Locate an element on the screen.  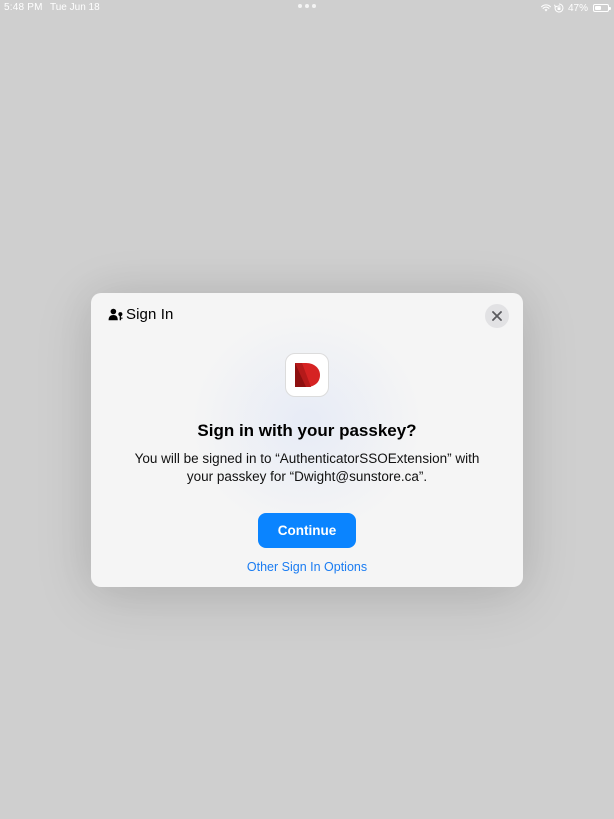
close-icon is located at coordinates (497, 316).